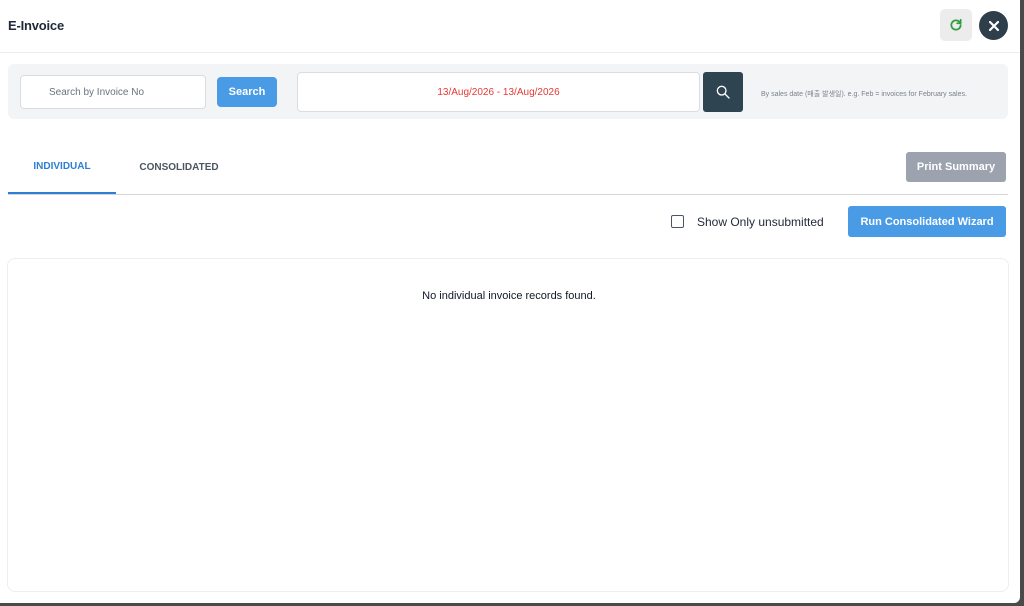 Image resolution: width=1024 pixels, height=606 pixels. Describe the element at coordinates (179, 167) in the screenshot. I see `tab-consolidated: CONSOLIDATED` at that location.